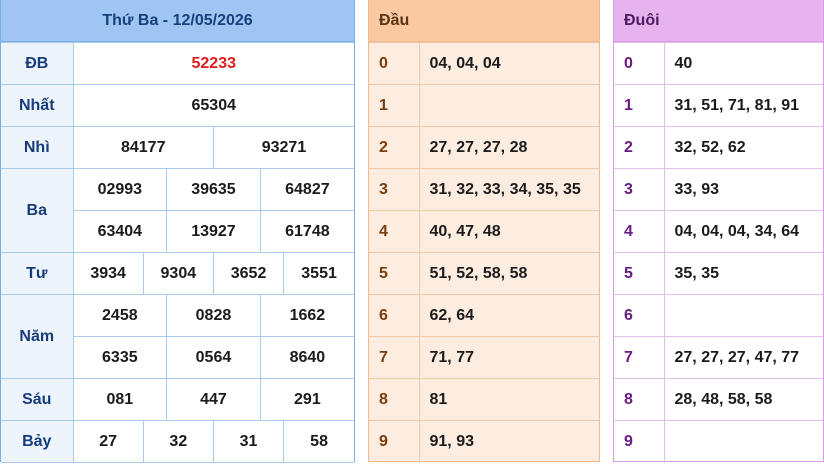 This screenshot has width=824, height=466. Describe the element at coordinates (120, 189) in the screenshot. I see `prize-number: 02993` at that location.